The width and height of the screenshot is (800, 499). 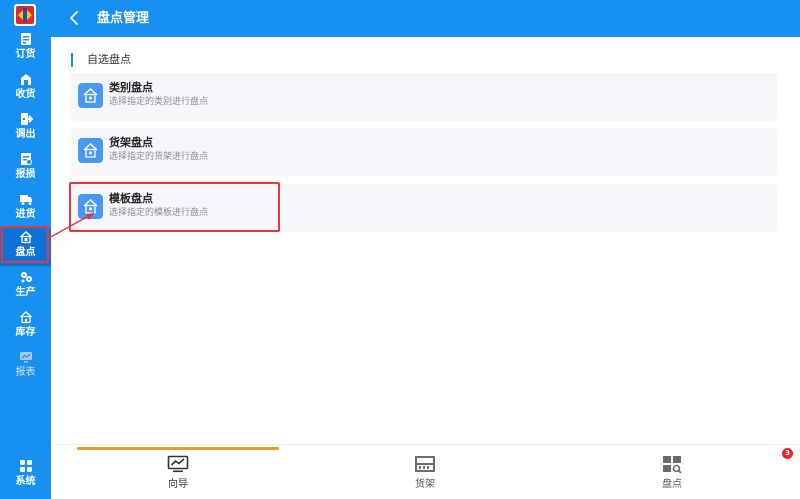 I want to click on annotation-arrow, so click(x=71, y=225).